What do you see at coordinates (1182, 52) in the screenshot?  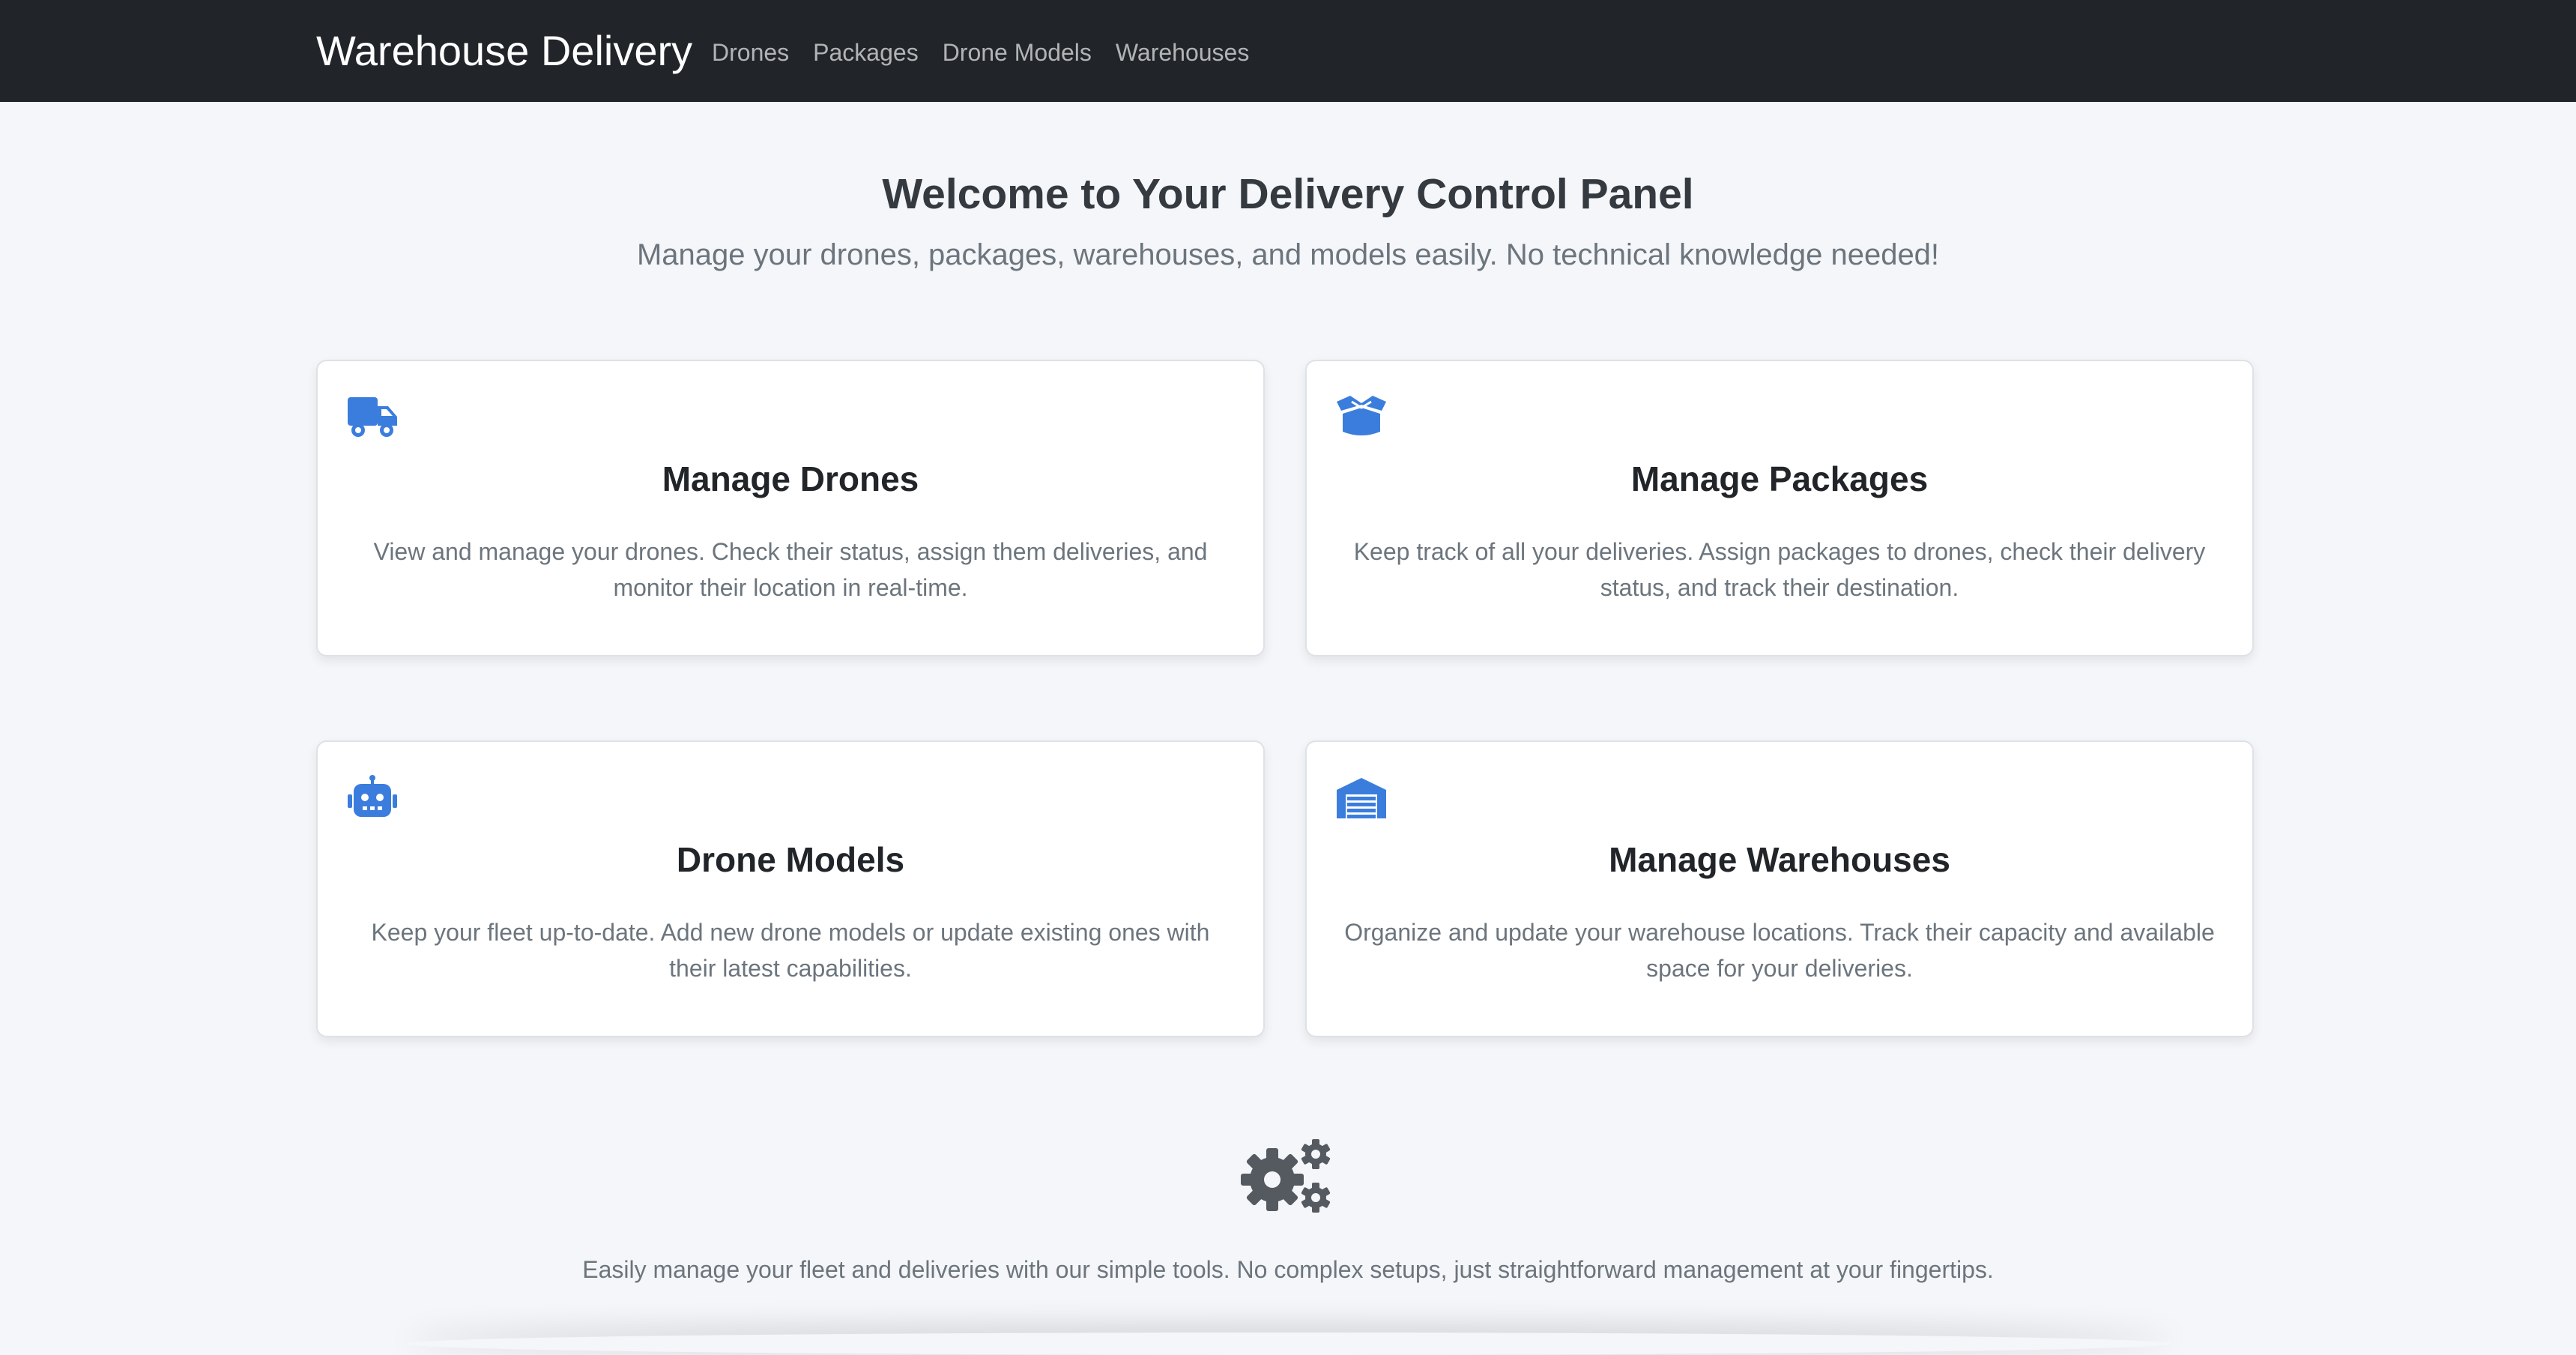 I see `nav-link-warehouses: Warehouses` at bounding box center [1182, 52].